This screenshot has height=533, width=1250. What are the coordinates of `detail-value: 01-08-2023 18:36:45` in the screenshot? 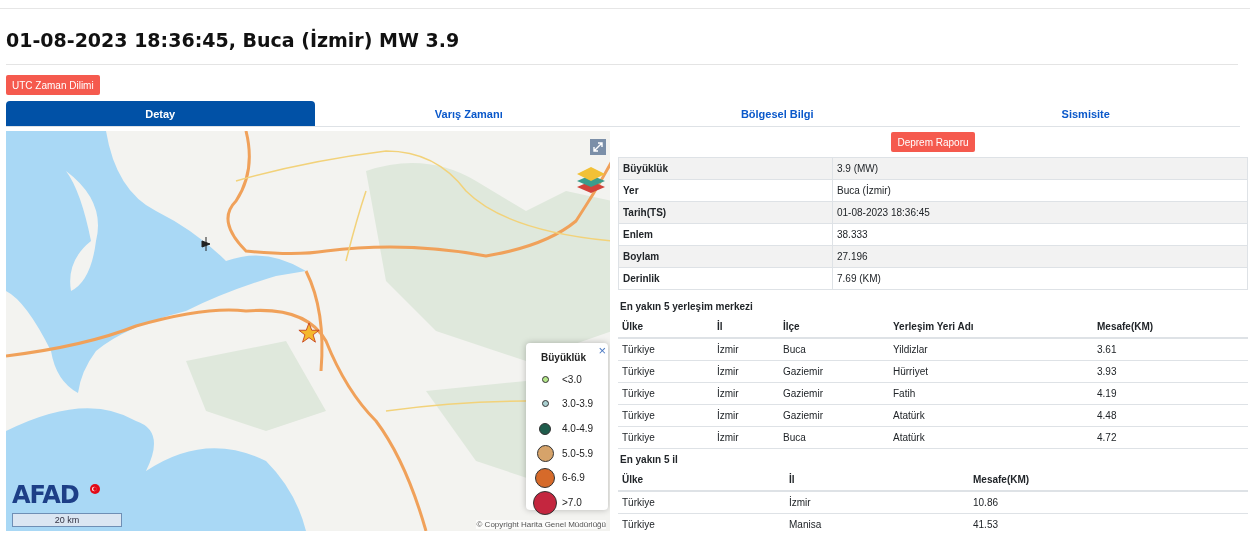 It's located at (1040, 212).